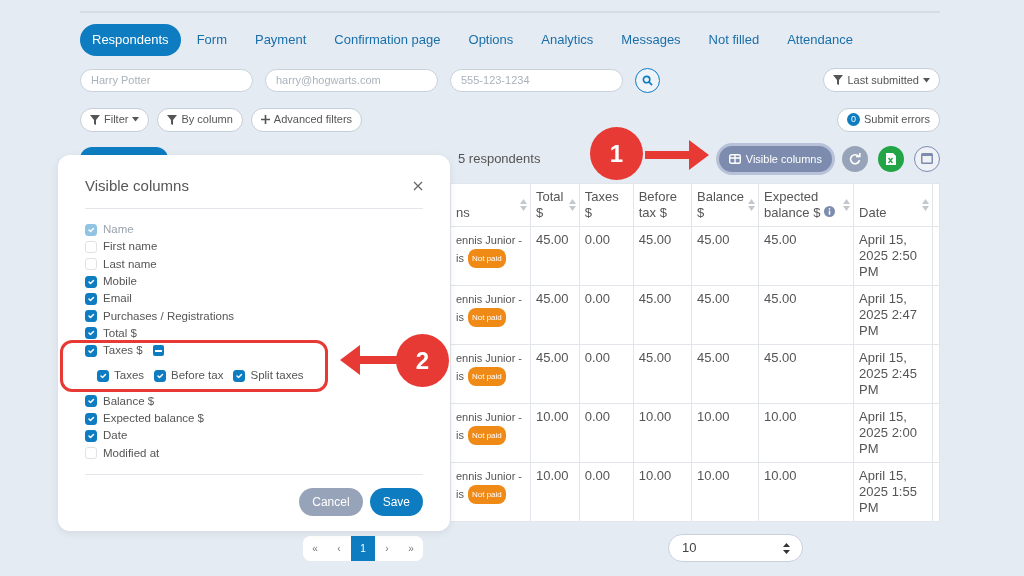  I want to click on tab: Options, so click(491, 40).